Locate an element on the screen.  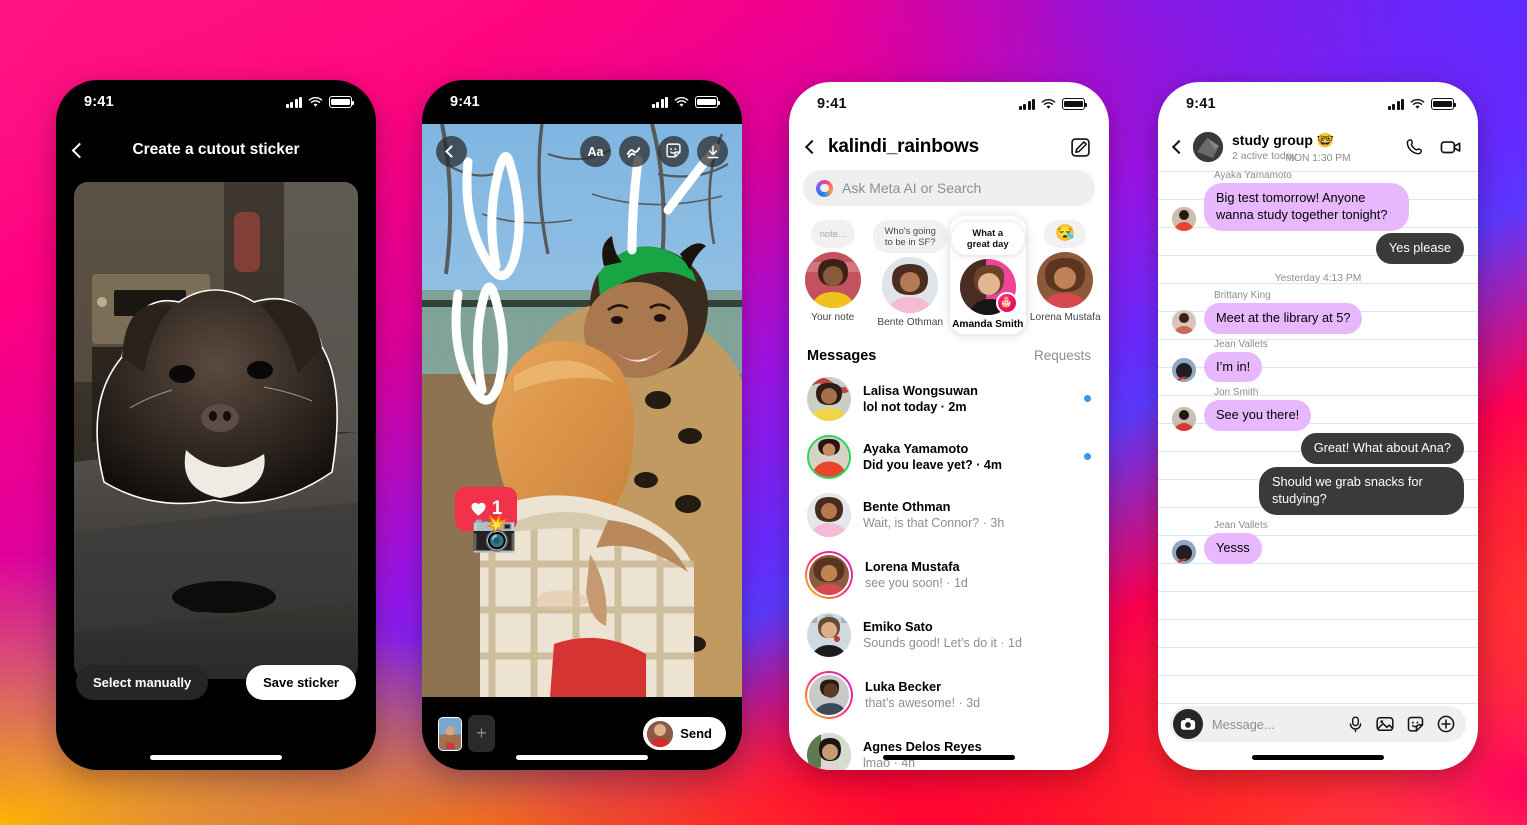
table-row: Luka Becker that’s awesome! · 3d is located at coordinates (949, 695).